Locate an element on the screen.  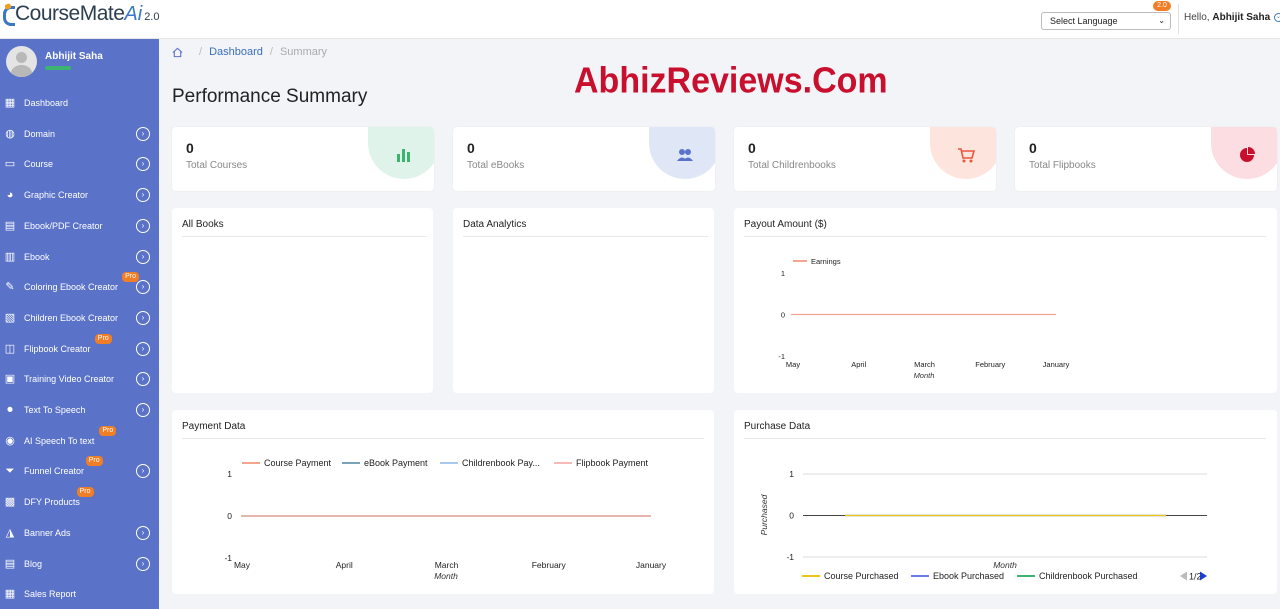
sidebar-item-ai-speech-to-text: ◉ AI Speech To text Pro is located at coordinates (79, 439).